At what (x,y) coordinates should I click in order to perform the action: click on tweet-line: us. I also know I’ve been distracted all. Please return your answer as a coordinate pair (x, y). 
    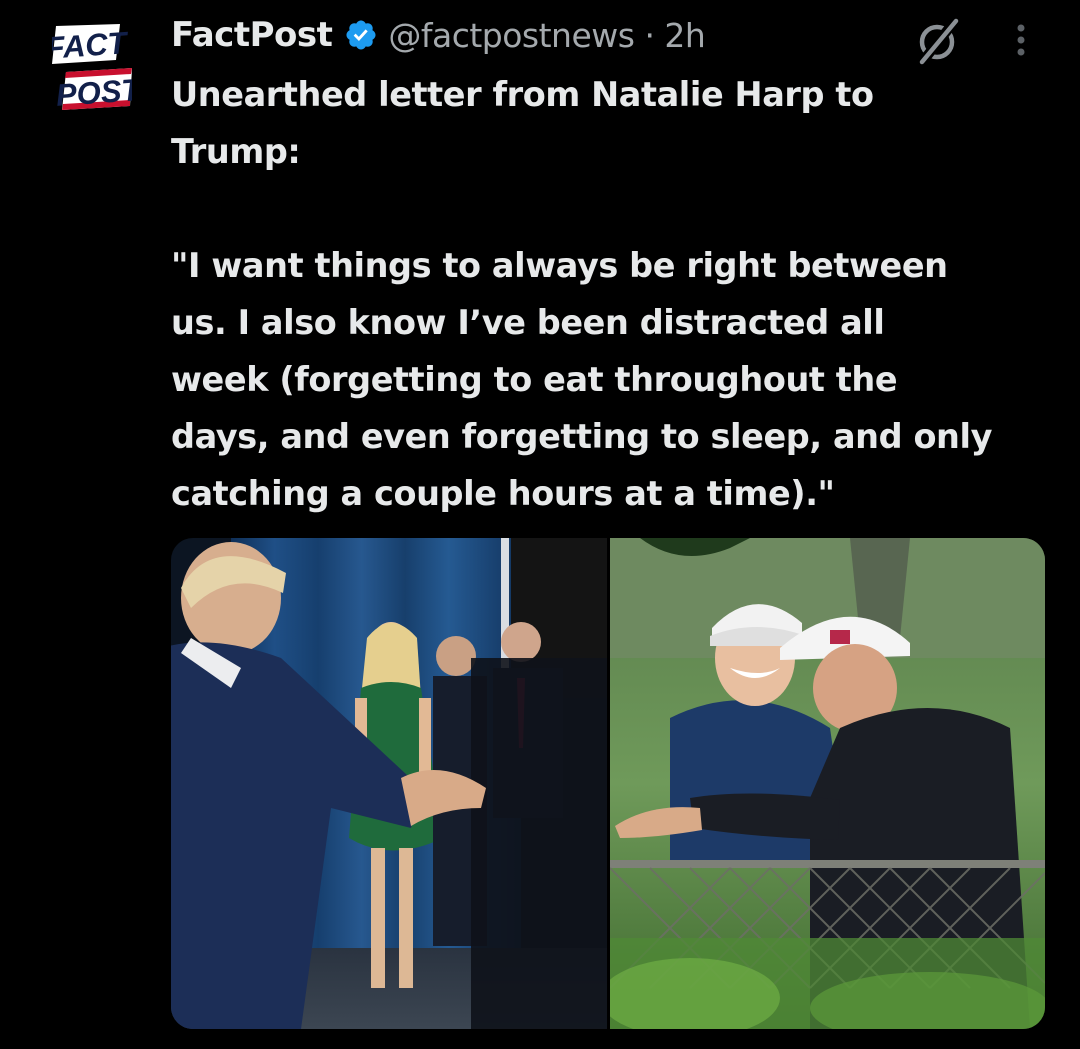
    Looking at the image, I should click on (528, 322).